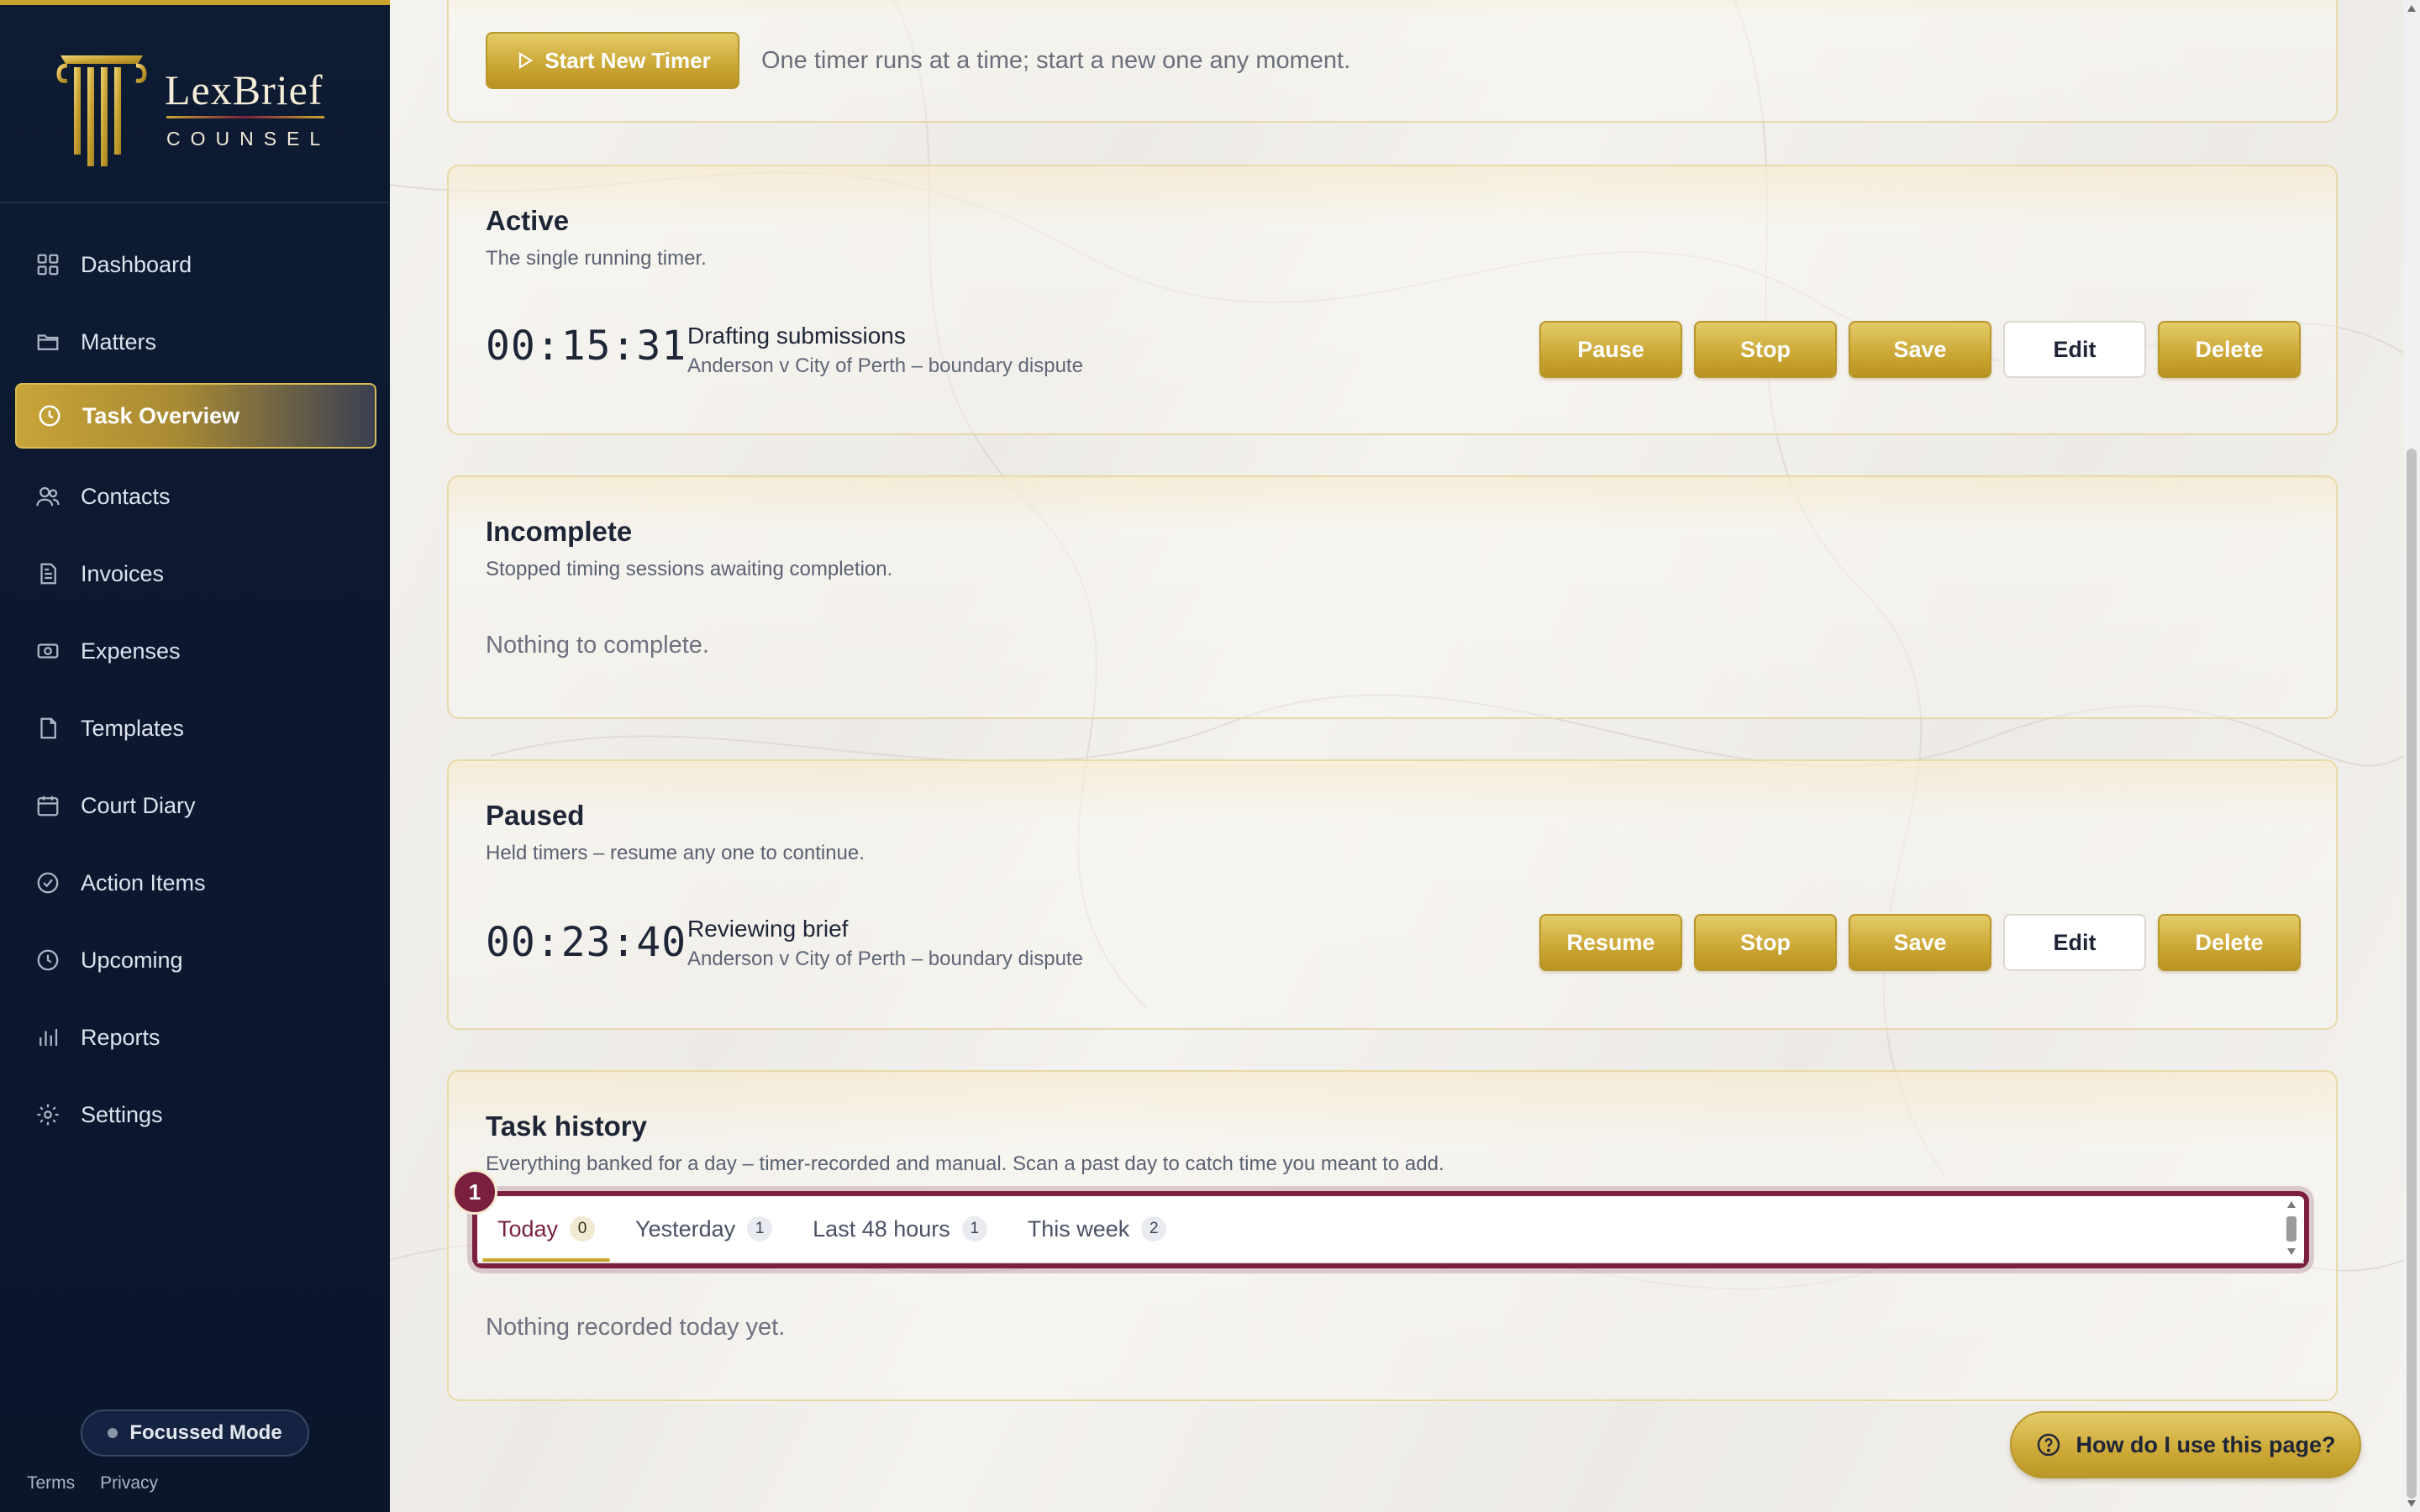 The width and height of the screenshot is (2420, 1512). Describe the element at coordinates (597, 258) in the screenshot. I see `section-description: The single running timer.` at that location.